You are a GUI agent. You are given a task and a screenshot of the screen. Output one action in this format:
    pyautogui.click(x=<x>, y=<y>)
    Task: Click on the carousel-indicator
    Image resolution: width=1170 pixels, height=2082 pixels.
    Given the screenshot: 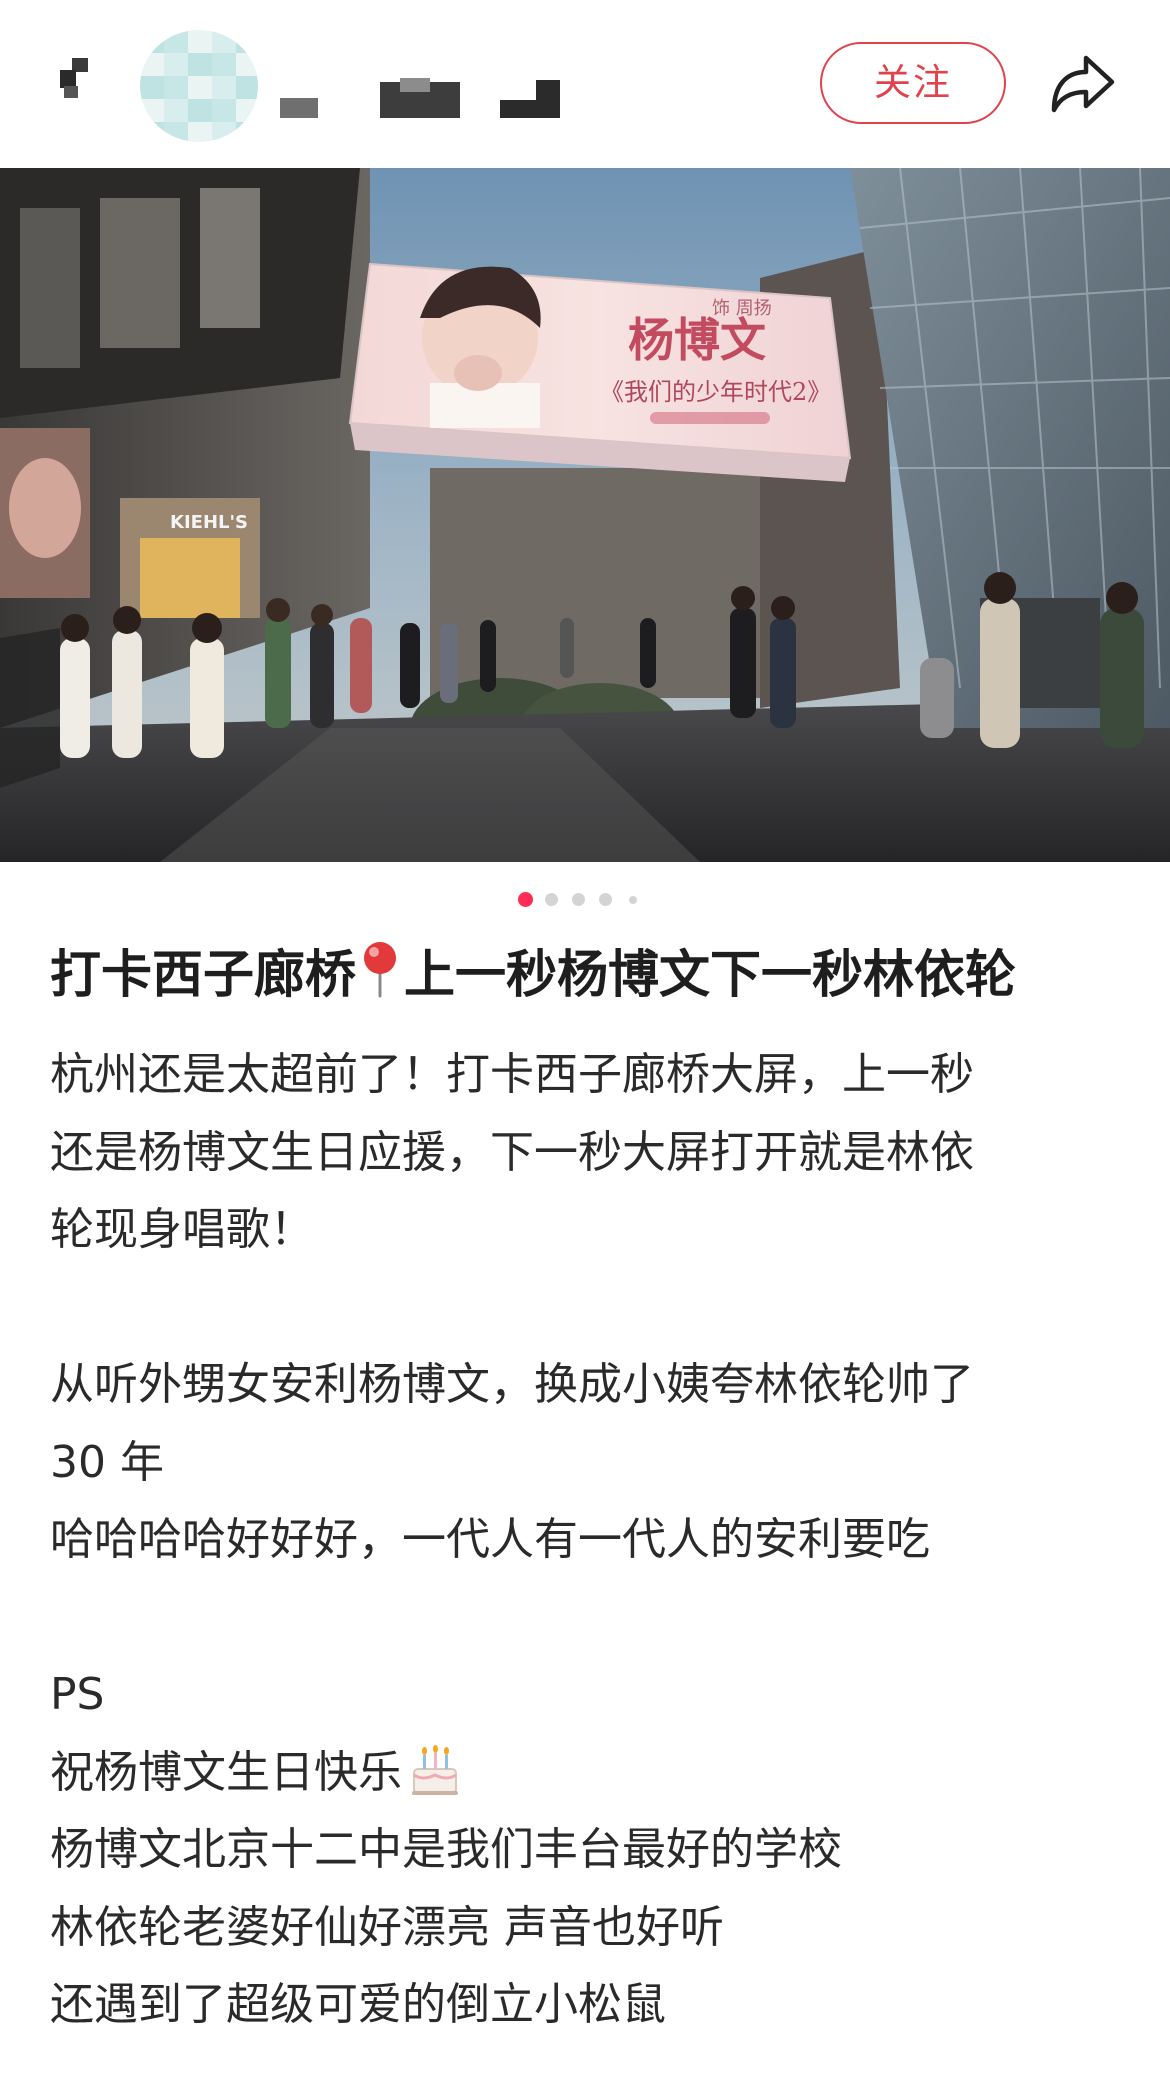 What is the action you would take?
    pyautogui.click(x=585, y=900)
    